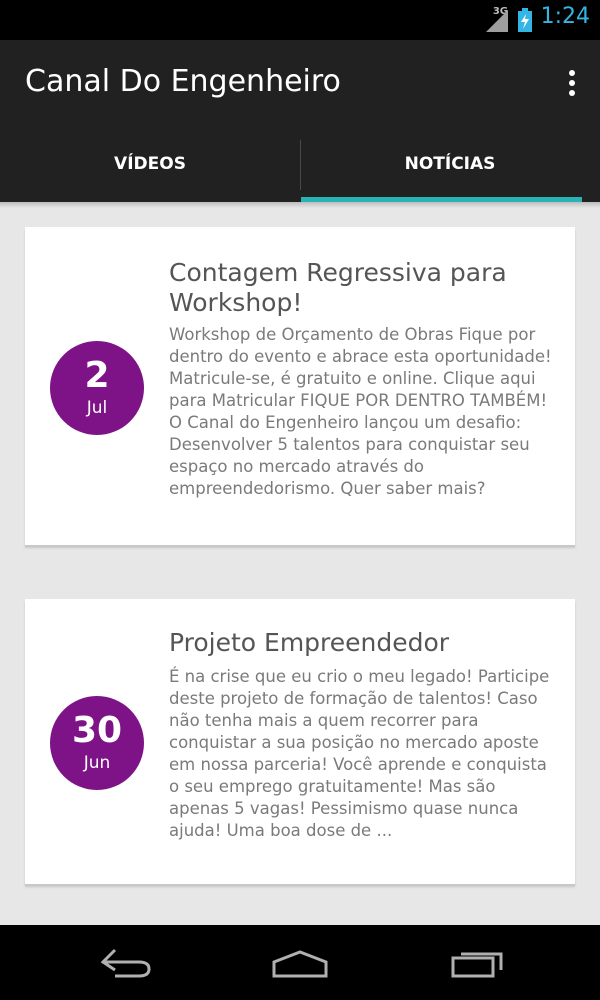 The width and height of the screenshot is (600, 1000). What do you see at coordinates (97, 730) in the screenshot?
I see `date-day: 30` at bounding box center [97, 730].